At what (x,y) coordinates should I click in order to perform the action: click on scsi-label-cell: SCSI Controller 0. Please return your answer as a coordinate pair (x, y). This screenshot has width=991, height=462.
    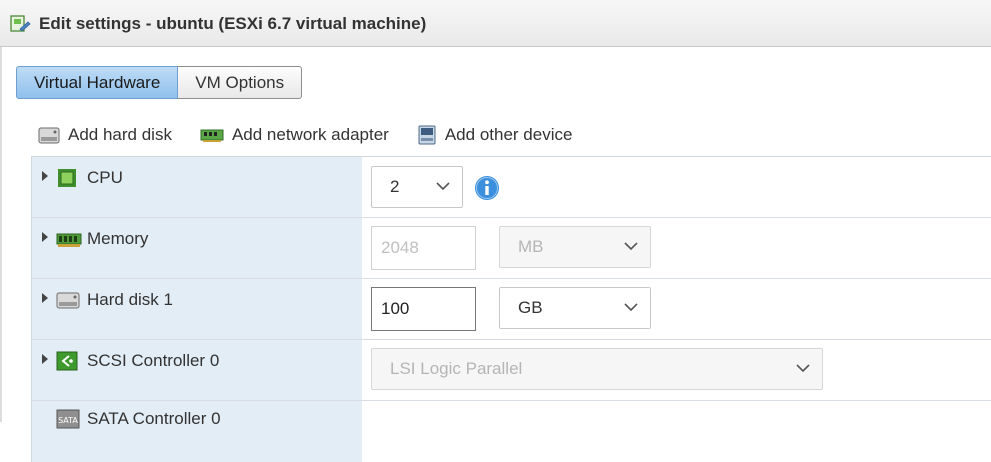
    Looking at the image, I should click on (196, 370).